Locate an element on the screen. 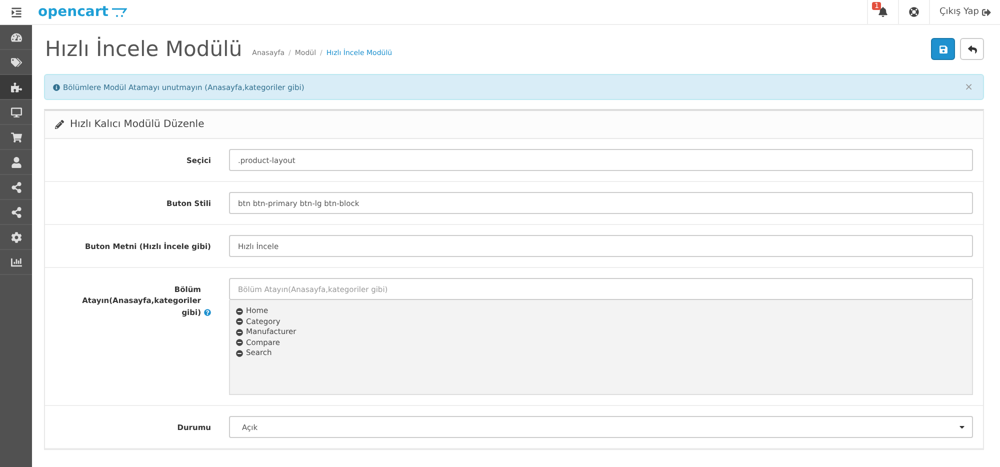  reply-icon is located at coordinates (972, 49).